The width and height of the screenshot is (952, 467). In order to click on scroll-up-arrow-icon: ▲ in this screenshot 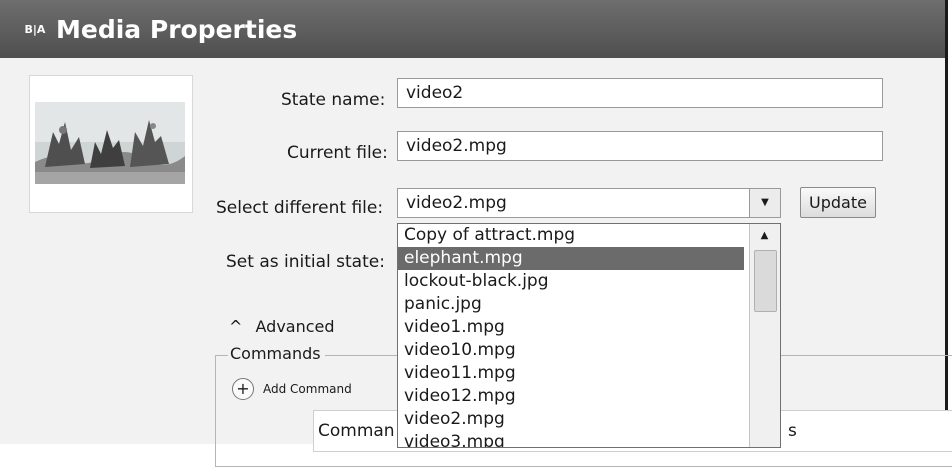, I will do `click(764, 235)`.